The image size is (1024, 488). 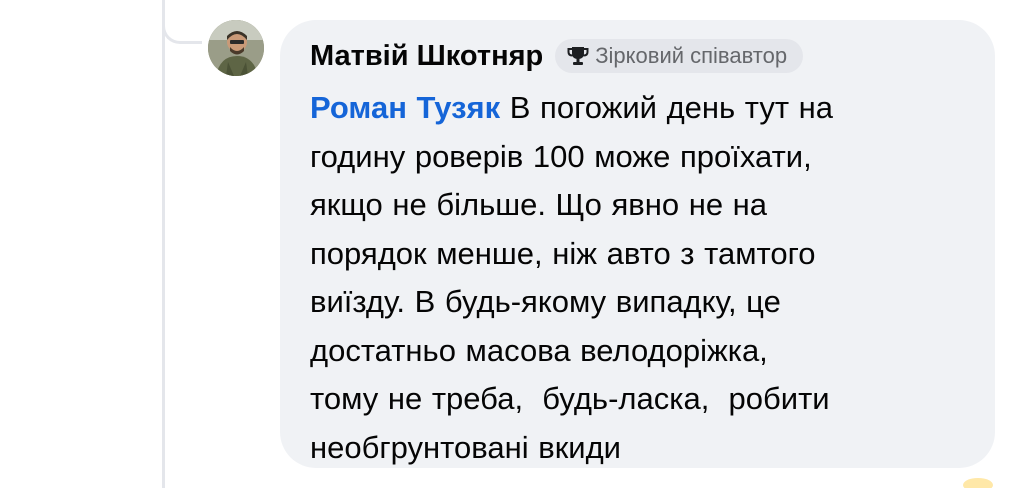 I want to click on thread-connector-line, so click(x=163, y=244).